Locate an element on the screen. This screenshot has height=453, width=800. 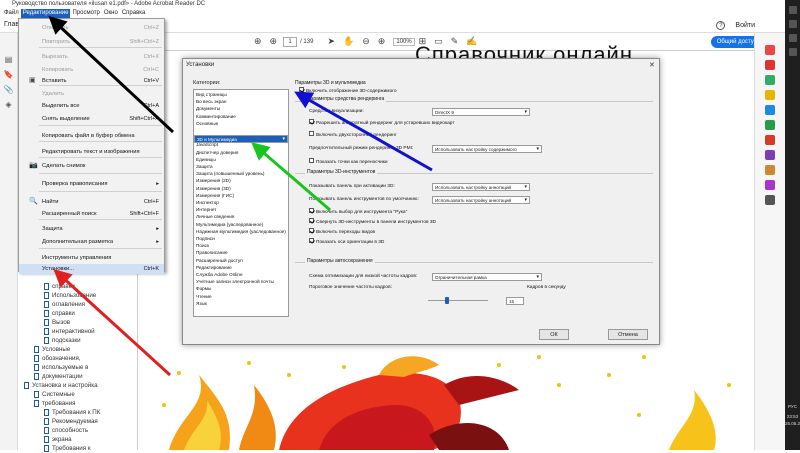
start-icon is located at coordinates (792, 10).